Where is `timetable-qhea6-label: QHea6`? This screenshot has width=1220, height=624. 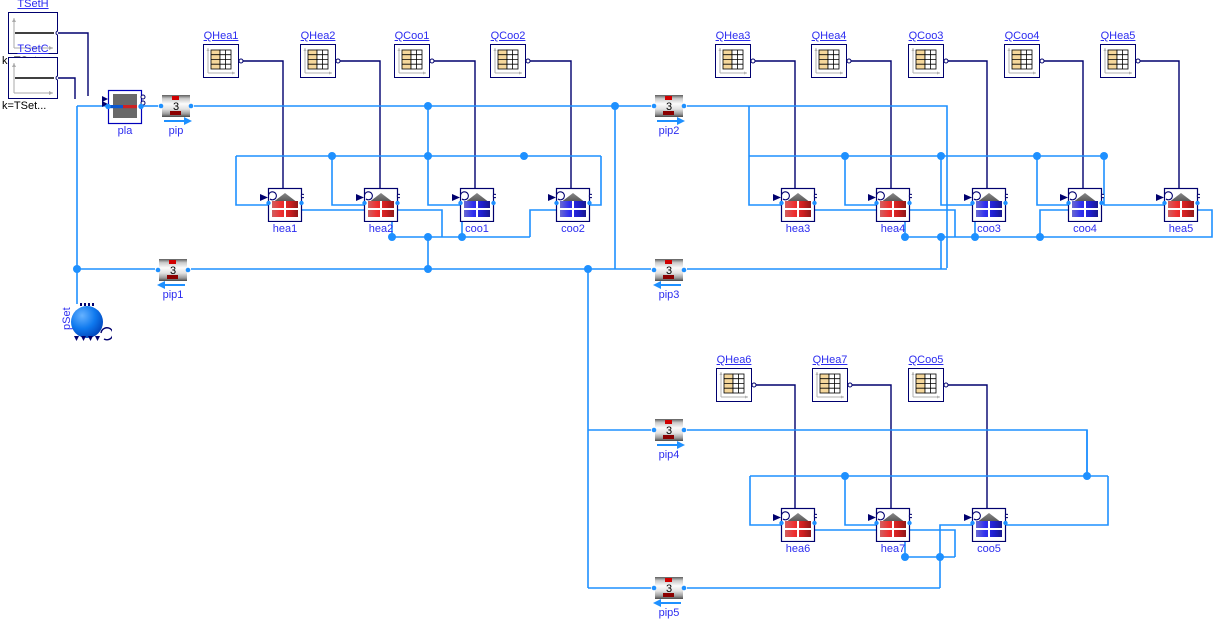
timetable-qhea6-label: QHea6 is located at coordinates (734, 360).